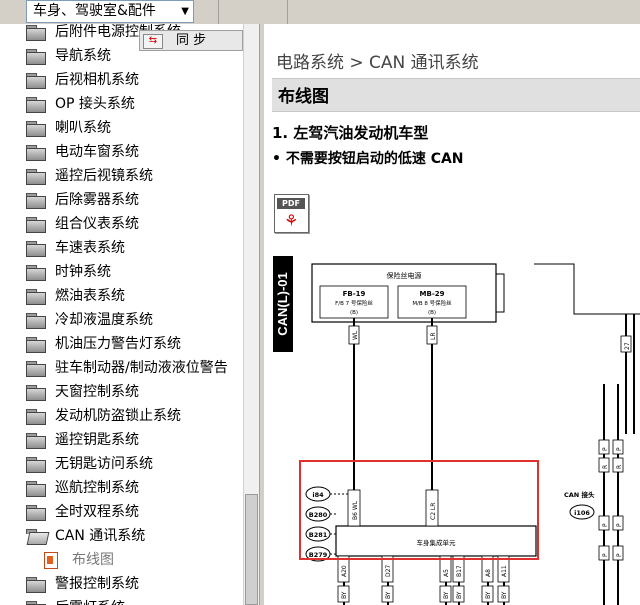 The height and width of the screenshot is (605, 640). I want to click on category-select: 车身、驾驶室&配件 ▼, so click(110, 11).